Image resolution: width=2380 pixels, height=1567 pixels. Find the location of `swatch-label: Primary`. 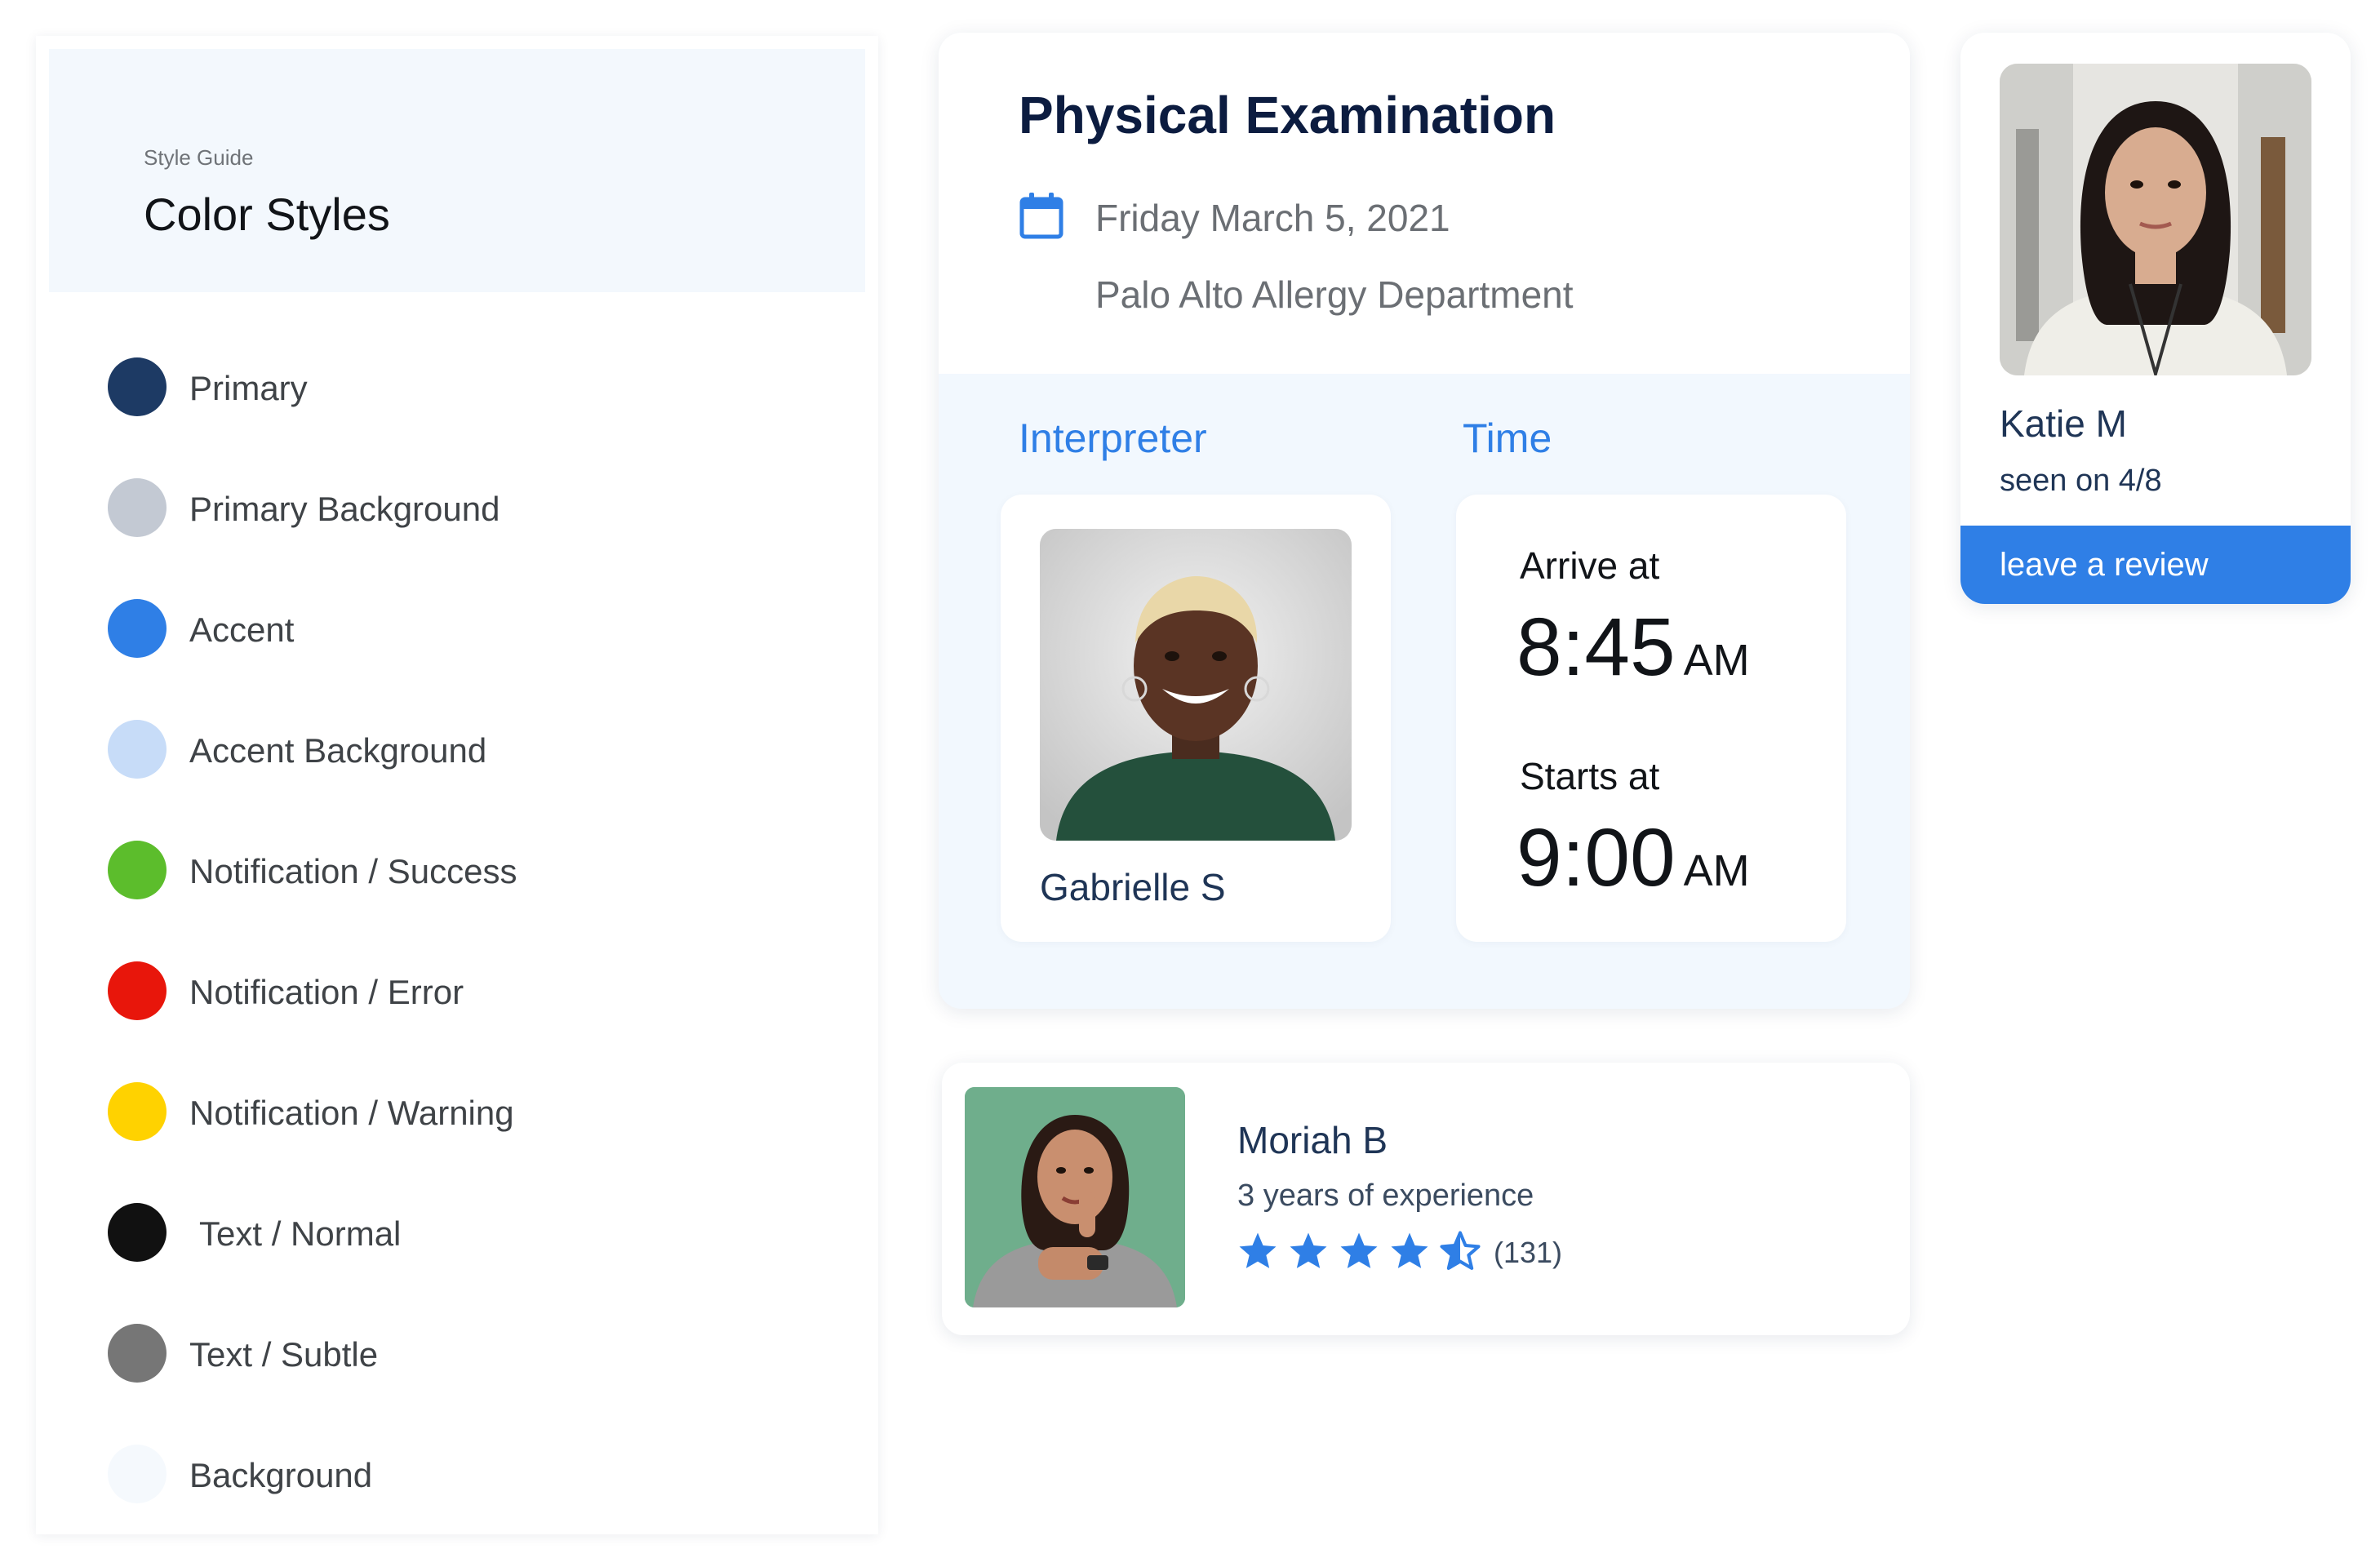

swatch-label: Primary is located at coordinates (249, 388).